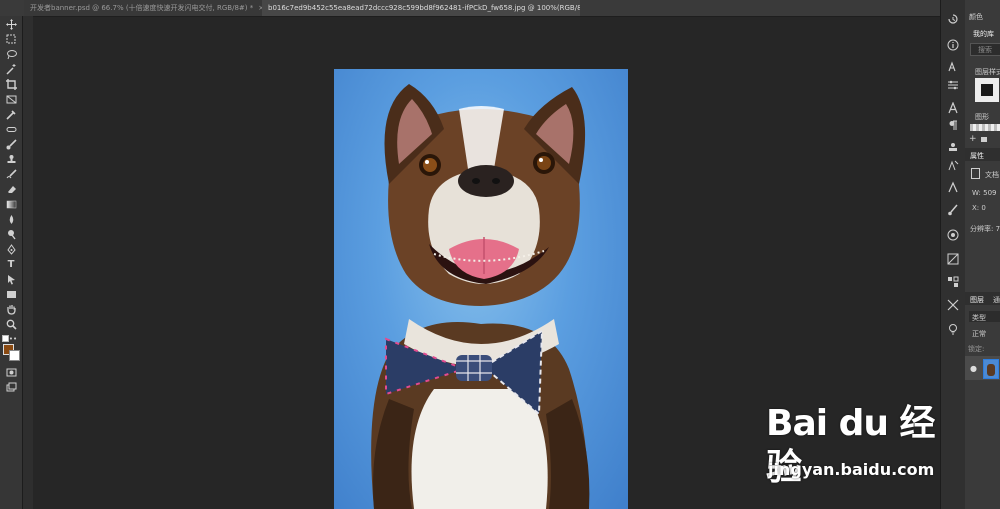 The image size is (1000, 509). I want to click on blur-tool-icon, so click(11, 219).